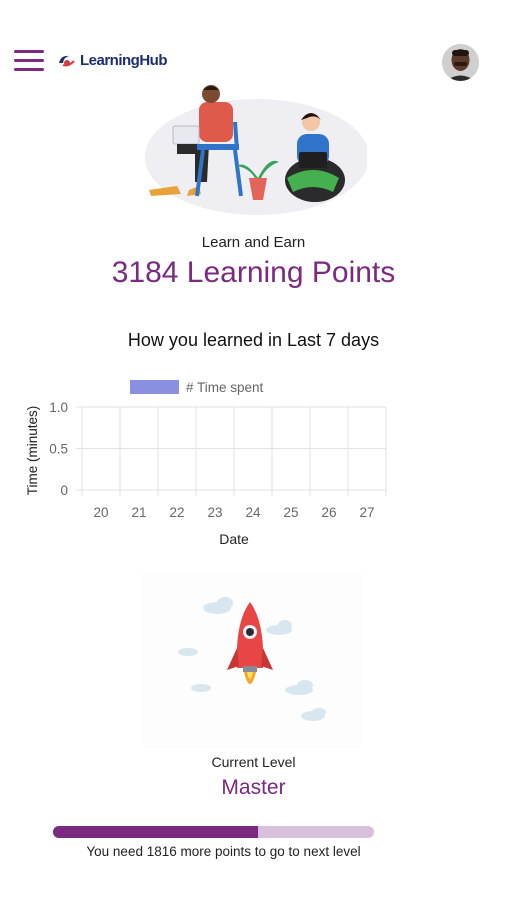 This screenshot has width=507, height=900. What do you see at coordinates (460, 62) in the screenshot?
I see `user-avatar` at bounding box center [460, 62].